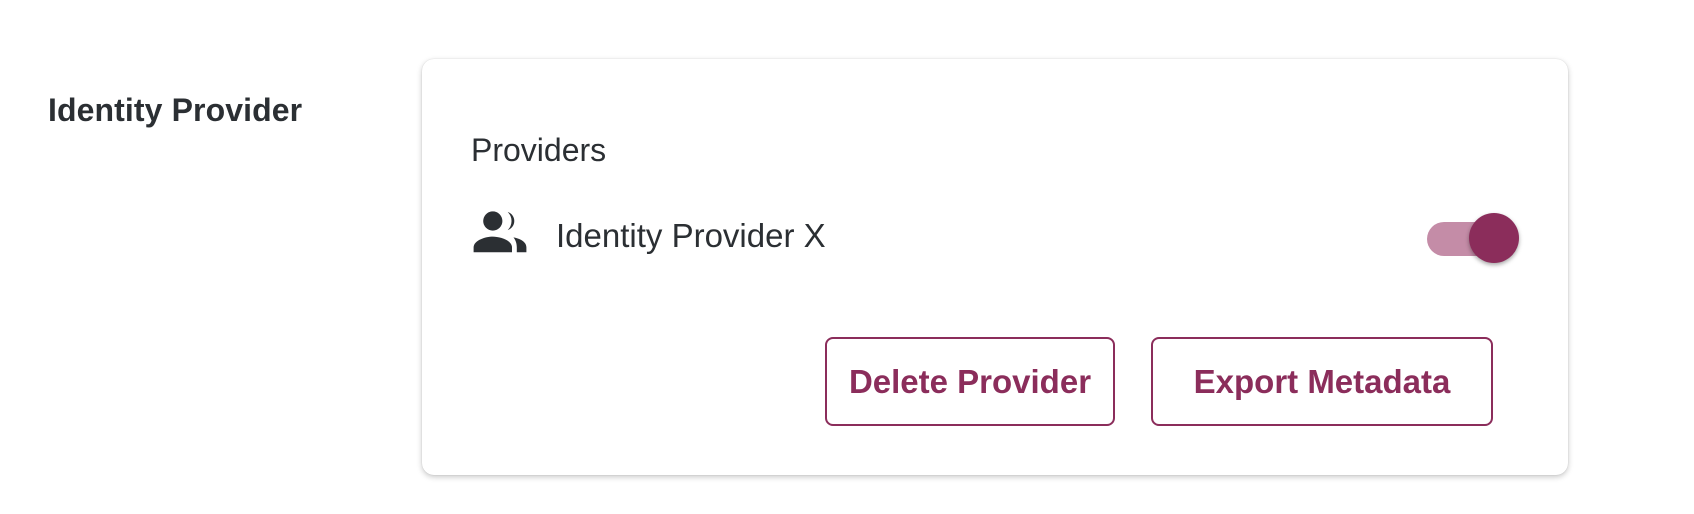 The image size is (1694, 514). I want to click on provider-enabled-toggle, so click(1473, 237).